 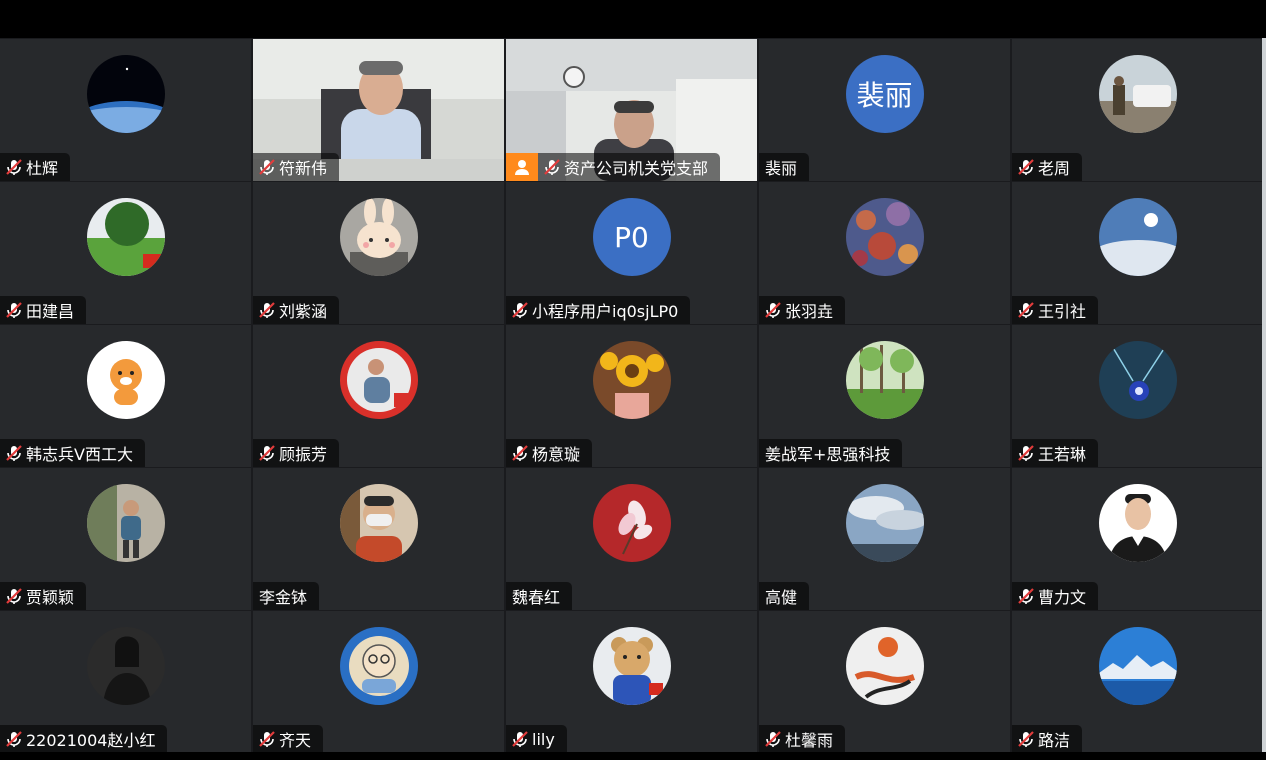 I want to click on participant-name-label: lily, so click(x=536, y=739).